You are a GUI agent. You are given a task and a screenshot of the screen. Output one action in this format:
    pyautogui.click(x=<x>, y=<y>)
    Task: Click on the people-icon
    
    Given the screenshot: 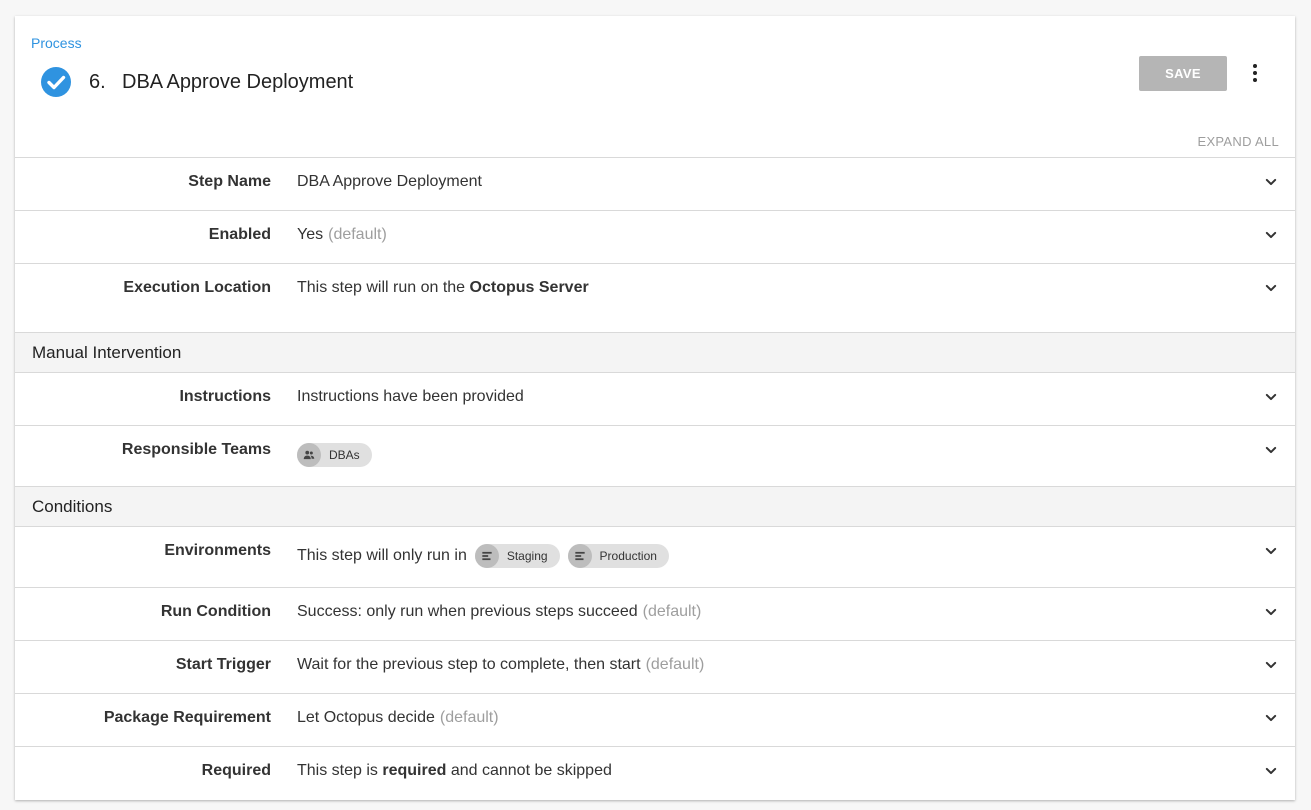 What is the action you would take?
    pyautogui.click(x=309, y=455)
    